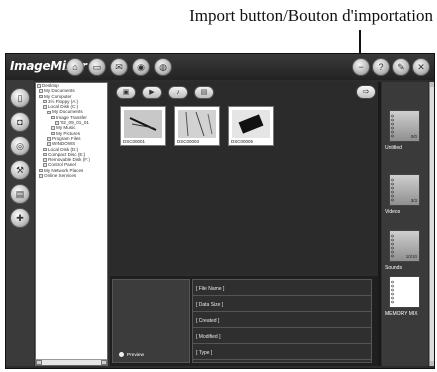 The height and width of the screenshot is (372, 437). What do you see at coordinates (282, 289) in the screenshot?
I see `info-file-name: [ File Name ]` at bounding box center [282, 289].